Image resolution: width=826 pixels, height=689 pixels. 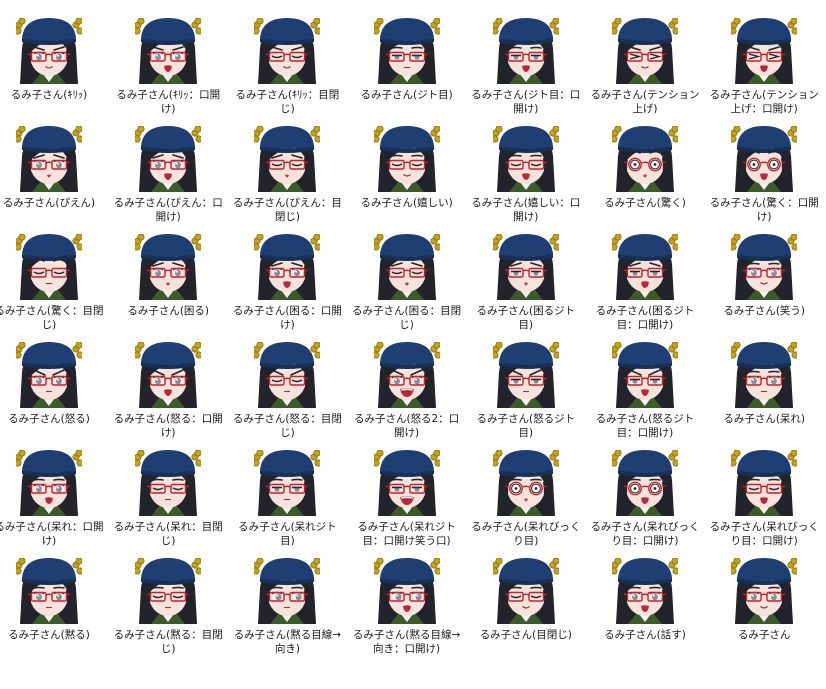 What do you see at coordinates (52, 534) in the screenshot?
I see `file-name-label: るみ子さん(呆れ：口開け)` at bounding box center [52, 534].